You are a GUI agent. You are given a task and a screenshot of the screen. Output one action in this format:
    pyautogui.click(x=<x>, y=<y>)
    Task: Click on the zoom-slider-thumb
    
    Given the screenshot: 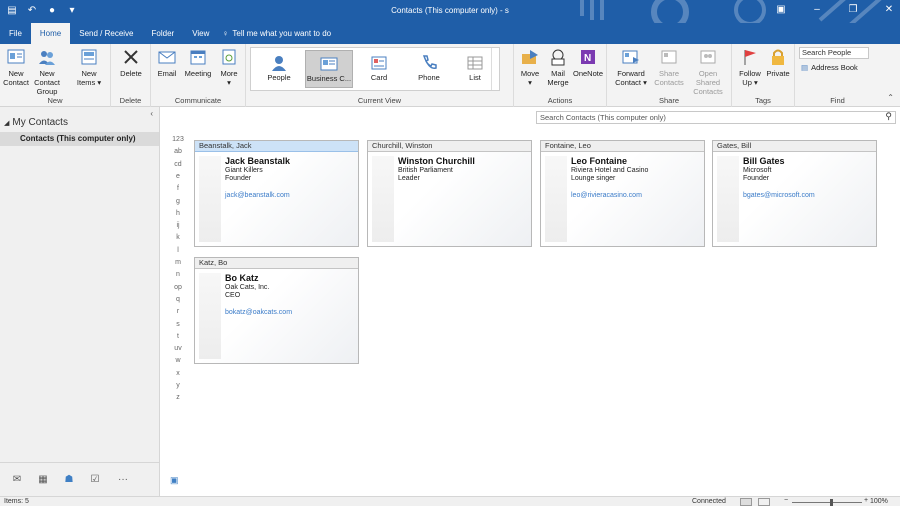 What is the action you would take?
    pyautogui.click(x=831, y=502)
    